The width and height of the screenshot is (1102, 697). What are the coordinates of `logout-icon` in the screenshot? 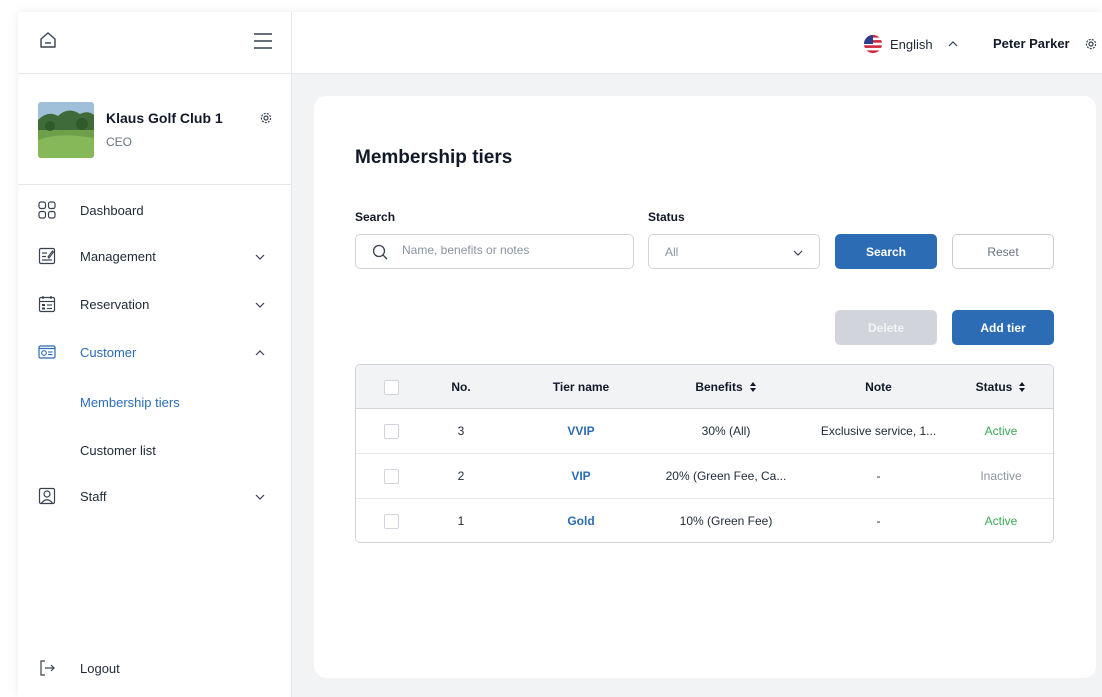 It's located at (47, 668).